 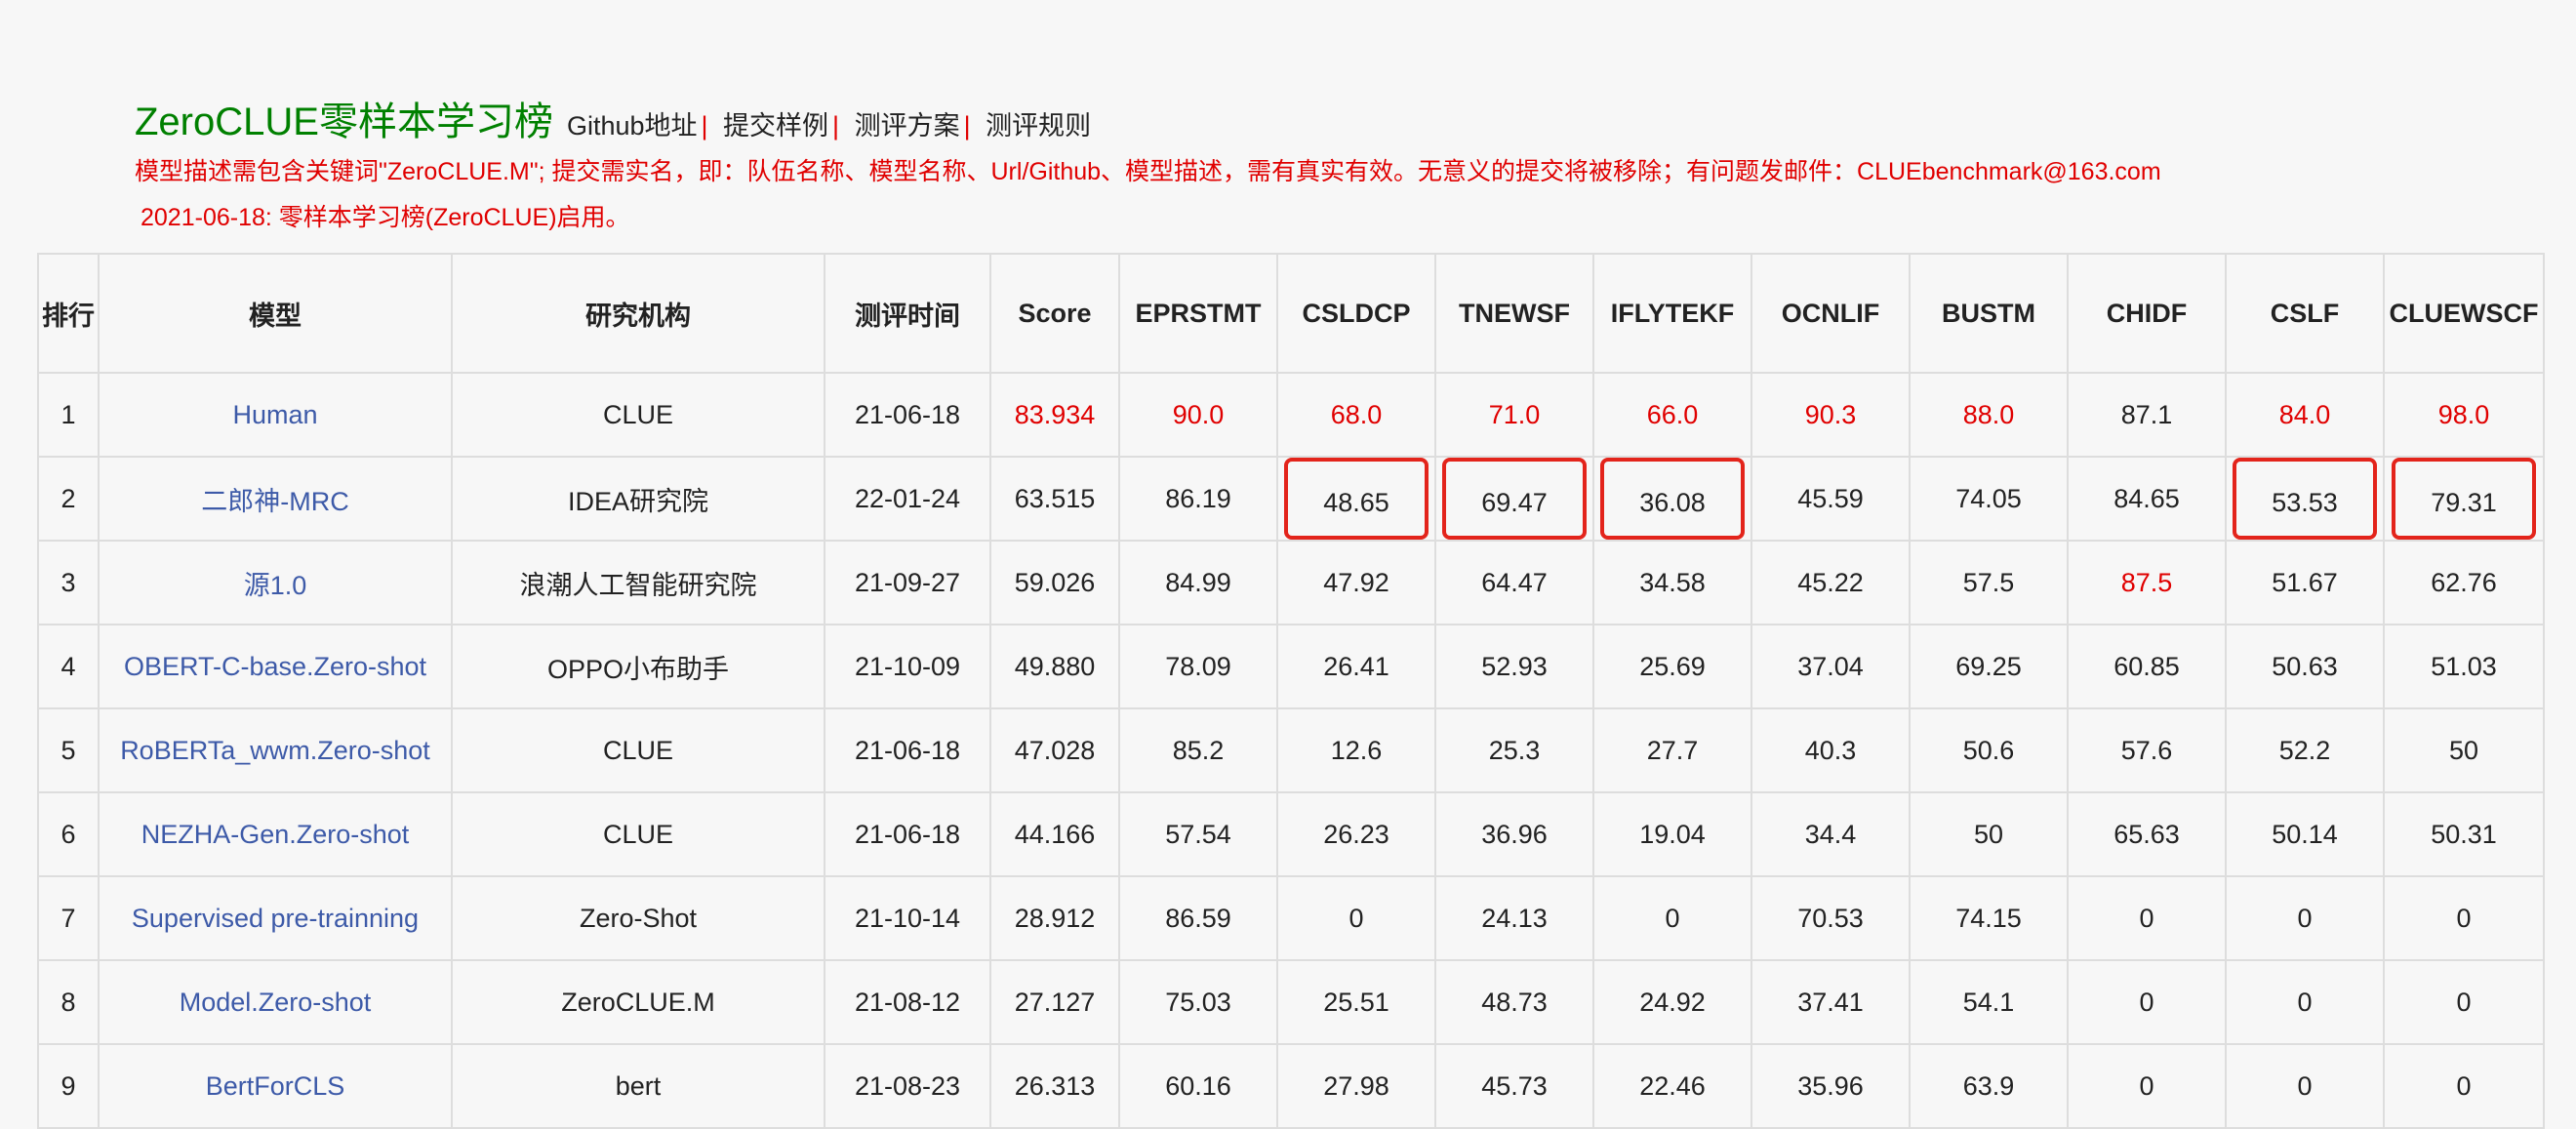 I want to click on column-header-iflytekf: IFLYTEKF, so click(x=1672, y=313).